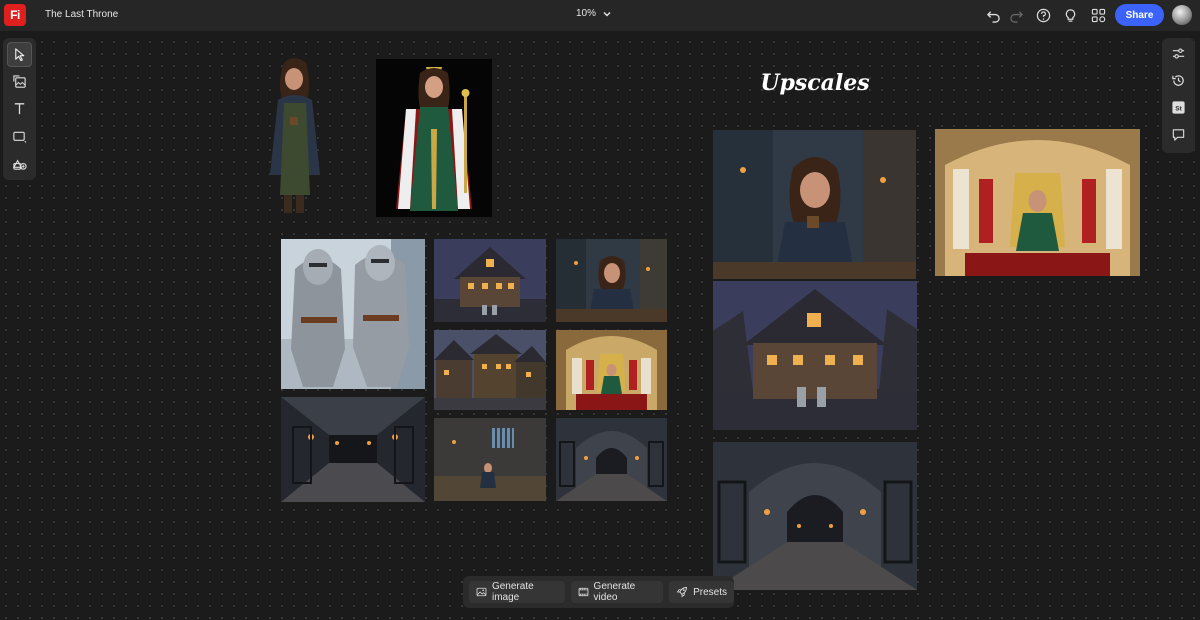 The image size is (1200, 620). What do you see at coordinates (481, 592) in the screenshot?
I see `image-icon` at bounding box center [481, 592].